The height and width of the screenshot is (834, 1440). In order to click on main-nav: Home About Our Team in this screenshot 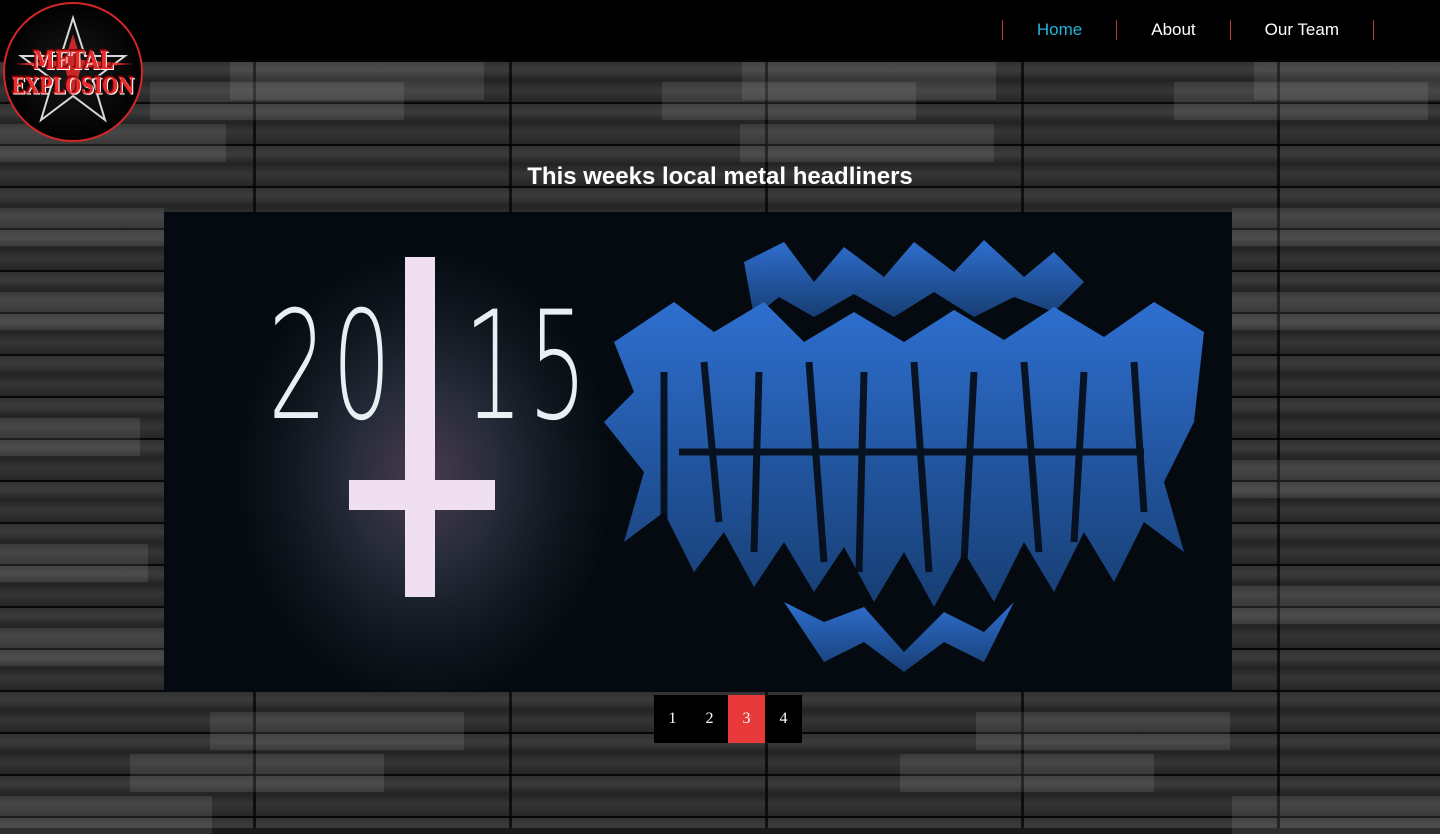, I will do `click(1187, 30)`.